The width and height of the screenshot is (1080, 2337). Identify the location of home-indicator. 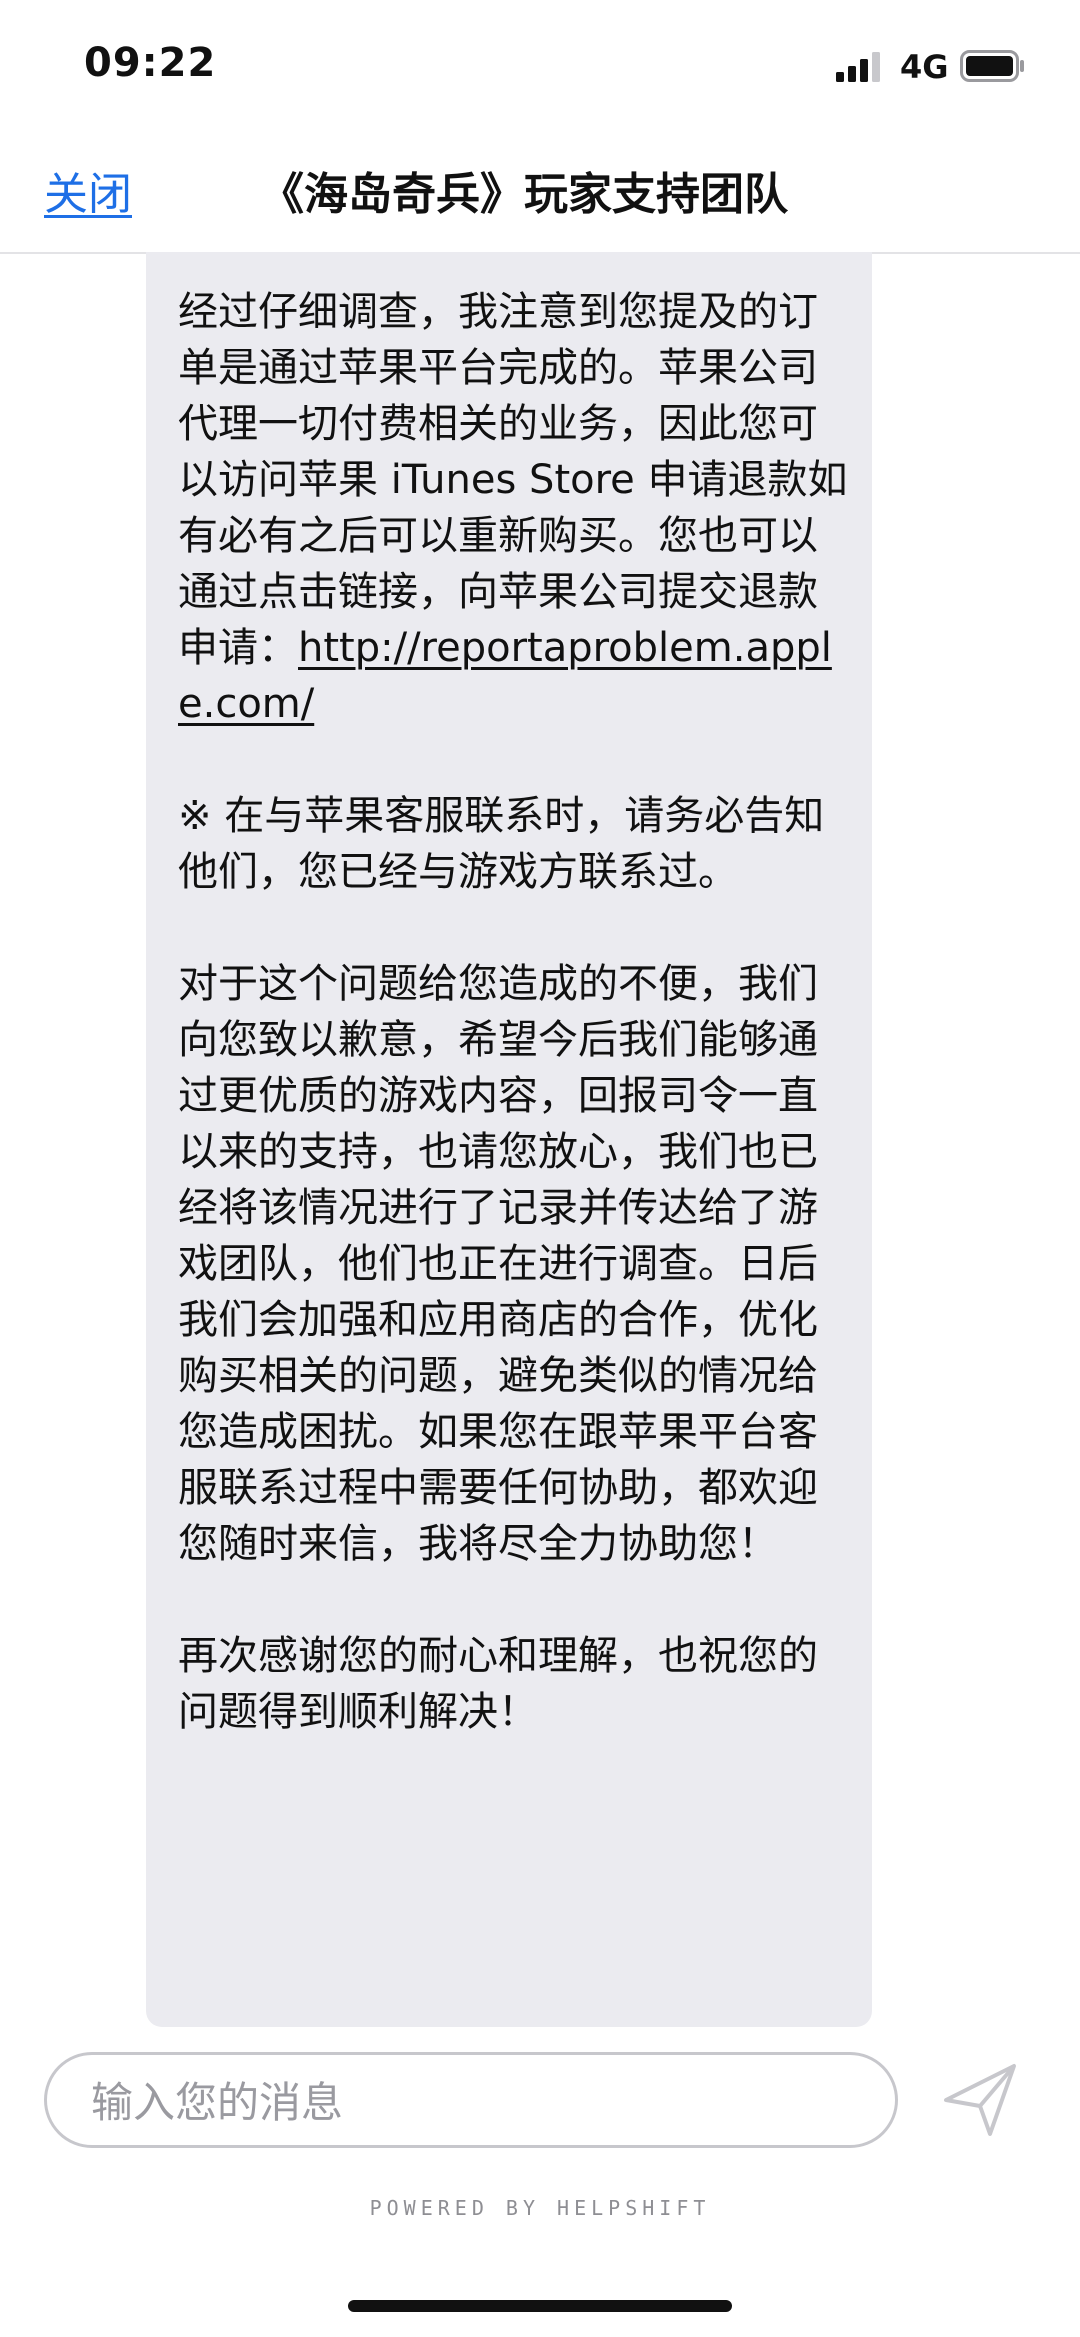
(540, 2306).